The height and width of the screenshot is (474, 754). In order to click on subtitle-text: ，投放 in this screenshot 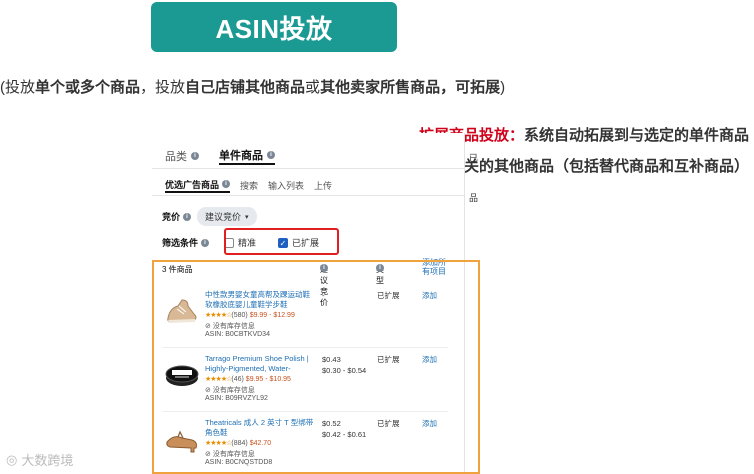, I will do `click(163, 87)`.